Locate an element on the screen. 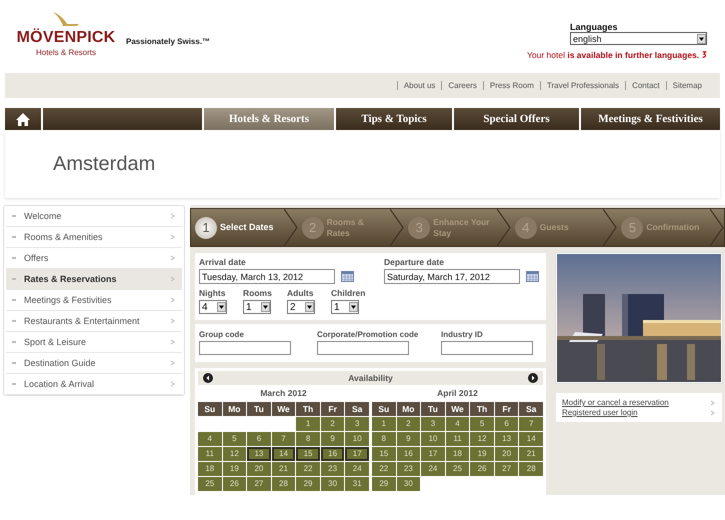 The height and width of the screenshot is (520, 725). top-link: Contact is located at coordinates (645, 85).